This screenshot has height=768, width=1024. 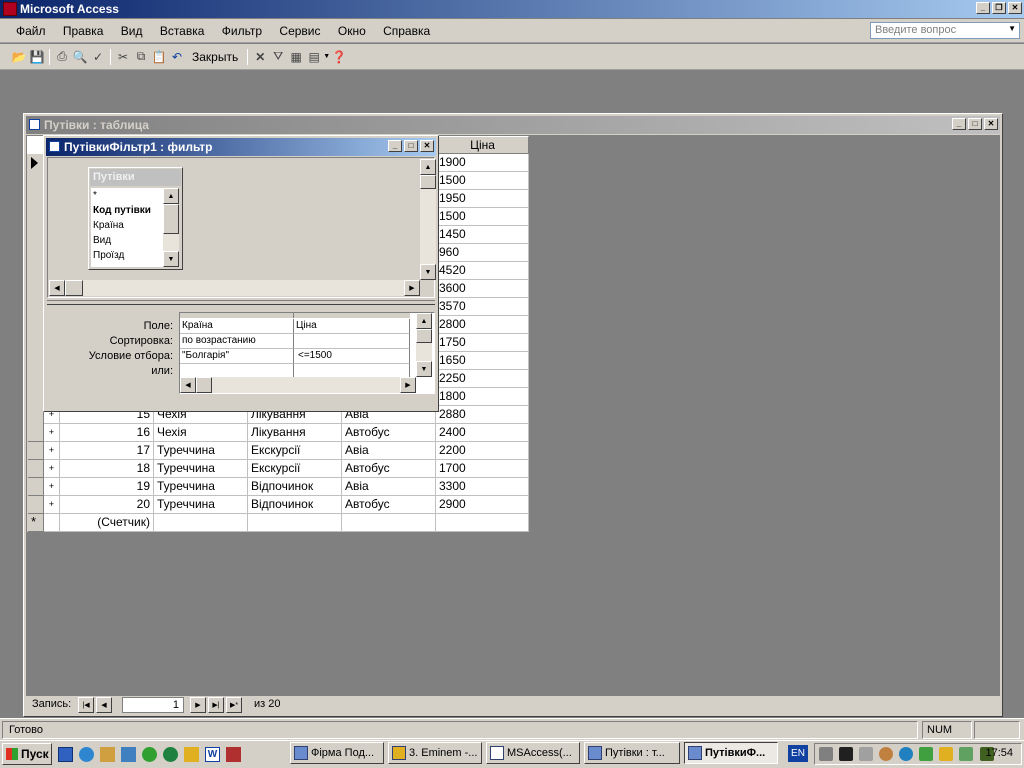 I want to click on row-id: 18, so click(x=107, y=469).